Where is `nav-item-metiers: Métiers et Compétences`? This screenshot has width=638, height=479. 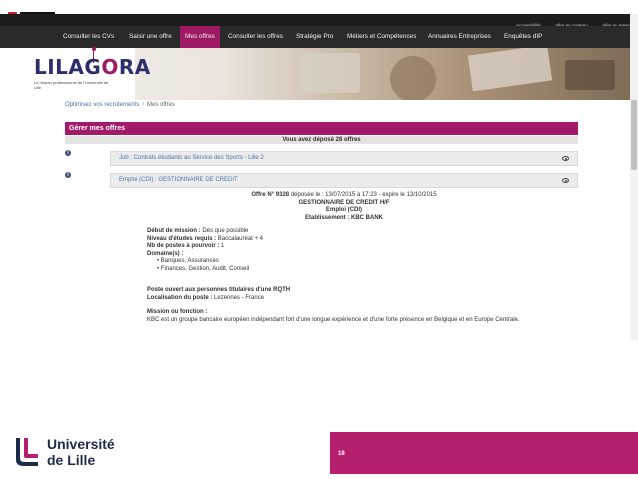 nav-item-metiers: Métiers et Compétences is located at coordinates (381, 37).